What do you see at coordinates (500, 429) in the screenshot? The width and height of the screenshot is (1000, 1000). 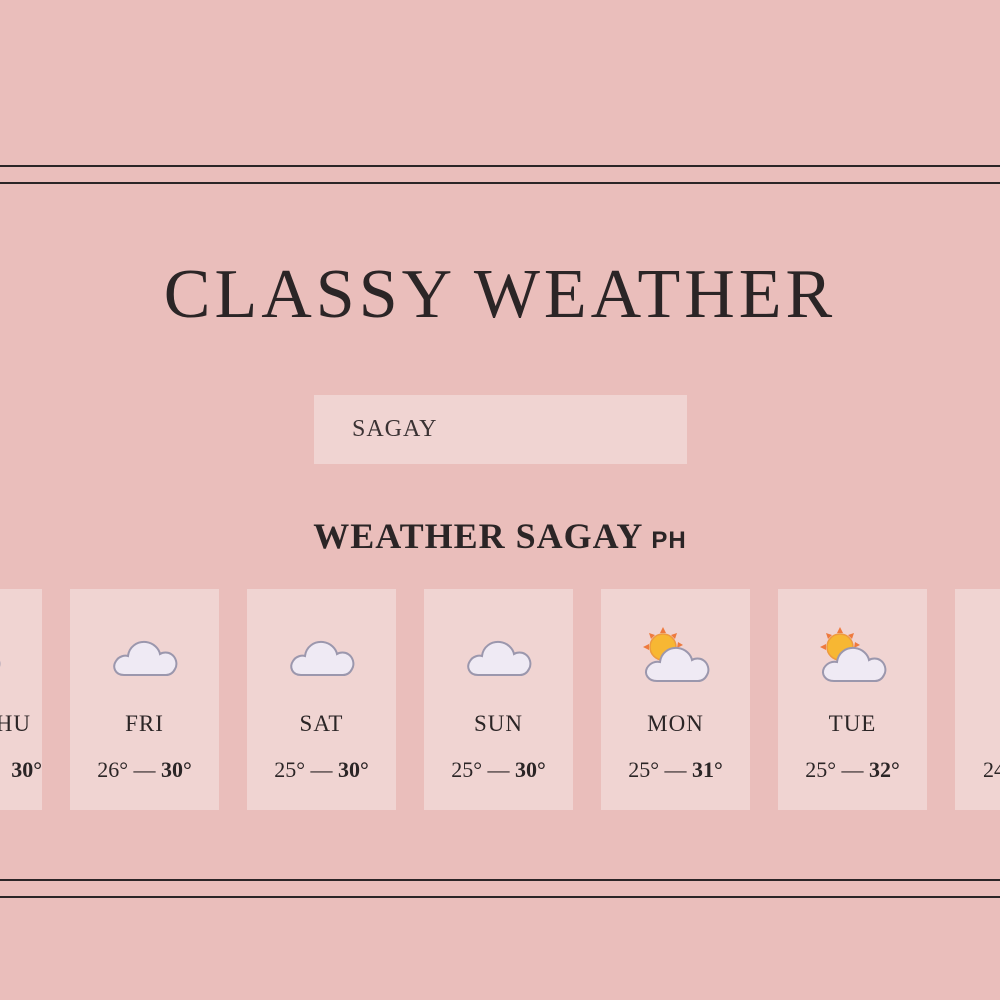 I see `location-search-input` at bounding box center [500, 429].